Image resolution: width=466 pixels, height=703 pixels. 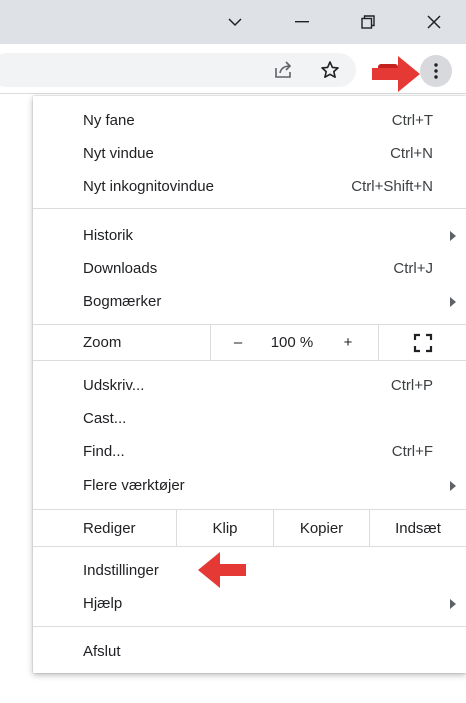 I want to click on zoom-level: 100 %, so click(x=292, y=342).